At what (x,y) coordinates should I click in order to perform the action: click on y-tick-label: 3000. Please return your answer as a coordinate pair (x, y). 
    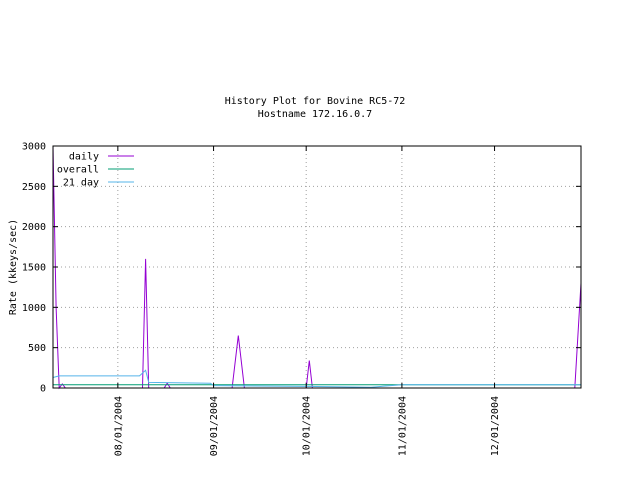
    Looking at the image, I should click on (34, 147).